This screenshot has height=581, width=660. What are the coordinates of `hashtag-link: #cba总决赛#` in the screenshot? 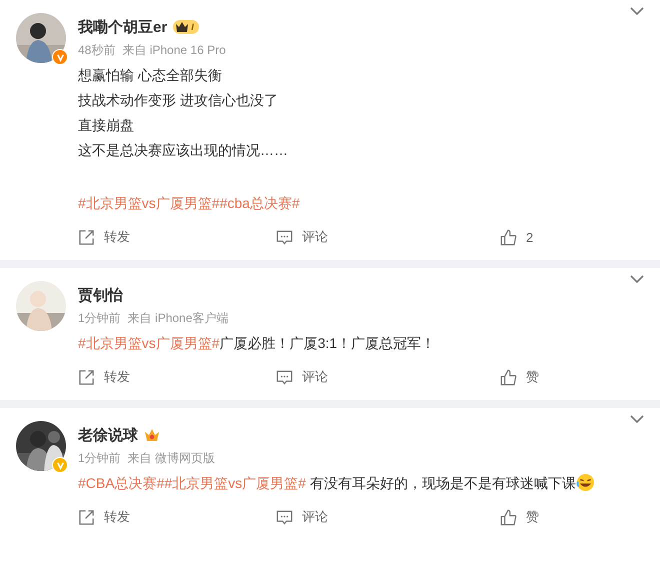 It's located at (260, 203).